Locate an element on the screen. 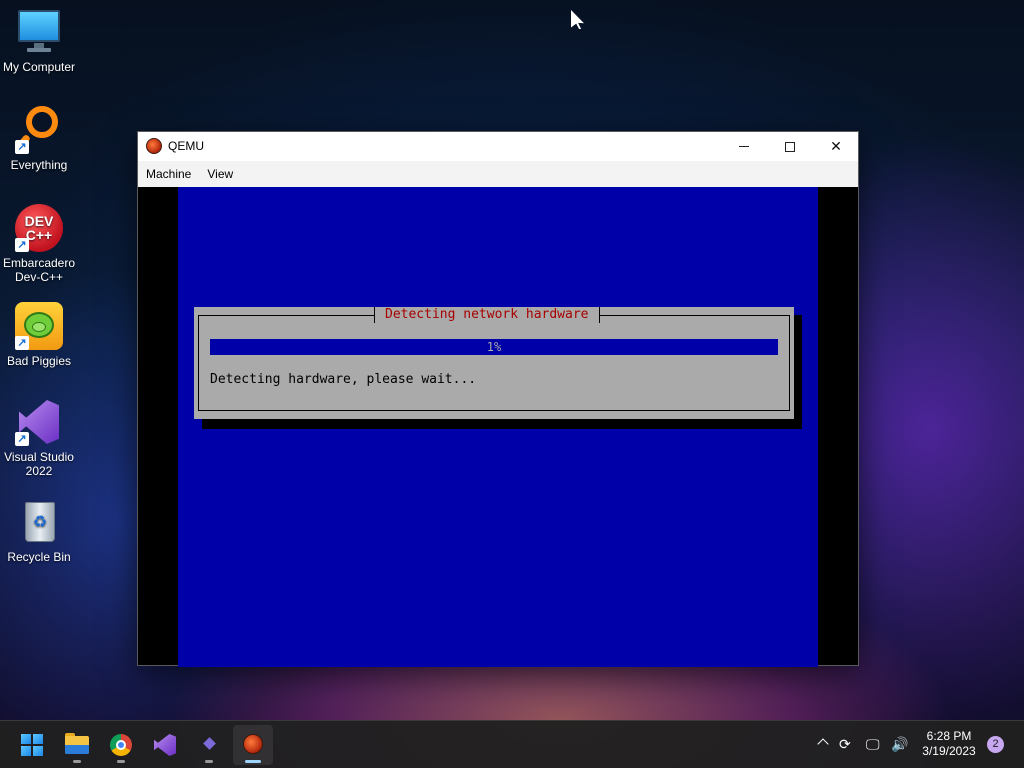  taskbar-visual-studio is located at coordinates (165, 745).